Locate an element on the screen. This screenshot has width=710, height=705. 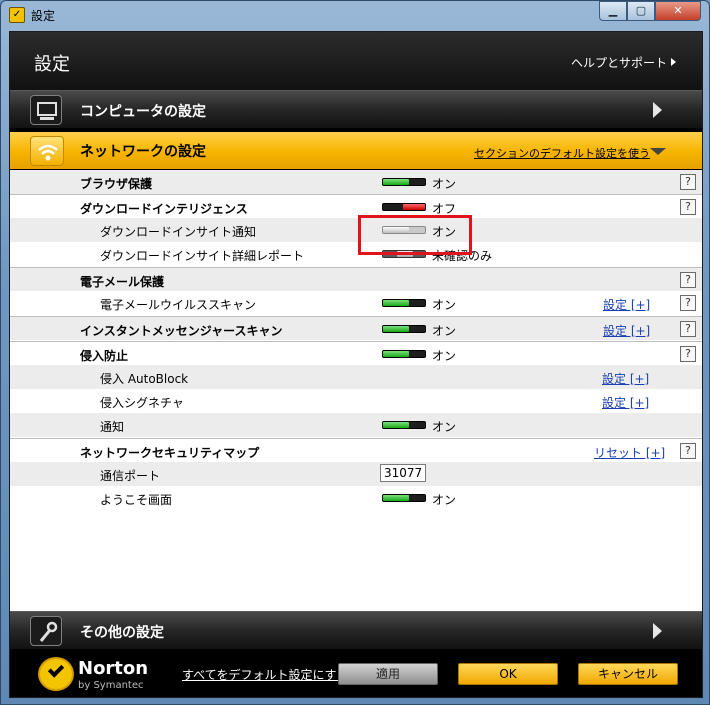
setting-label: インスタントメッセンジャースキャン is located at coordinates (181, 331).